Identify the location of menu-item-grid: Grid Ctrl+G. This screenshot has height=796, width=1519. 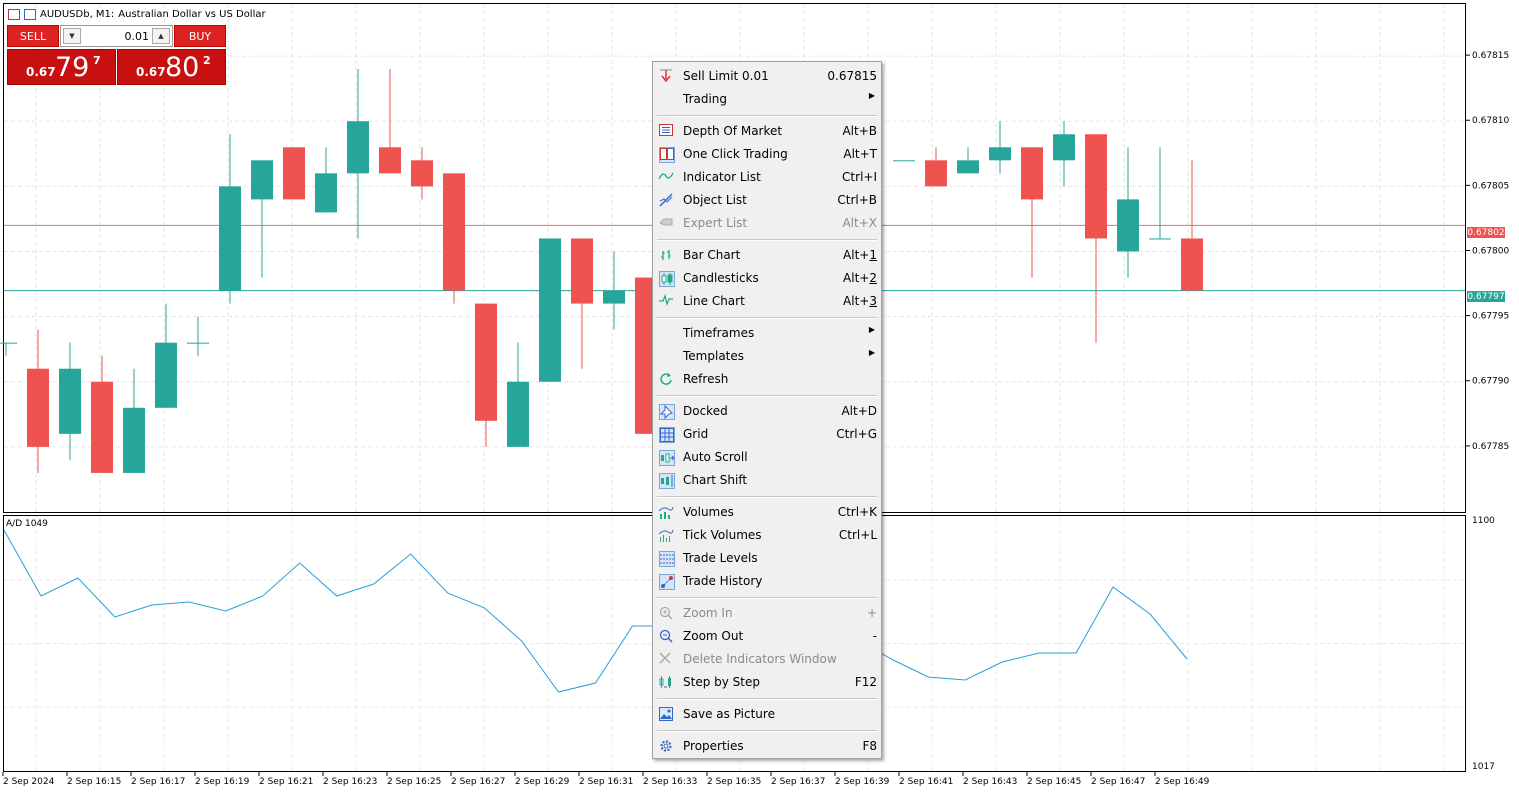
(767, 434).